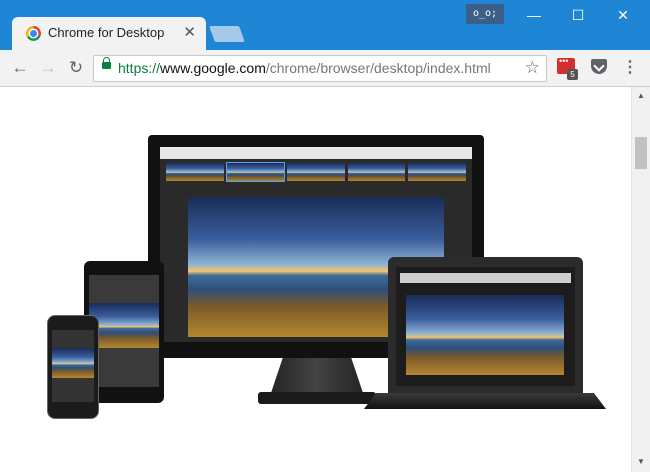  What do you see at coordinates (325, 25) in the screenshot?
I see `title-bar: Chrome for Desktop ✕ o_o; — ☐ ✕` at bounding box center [325, 25].